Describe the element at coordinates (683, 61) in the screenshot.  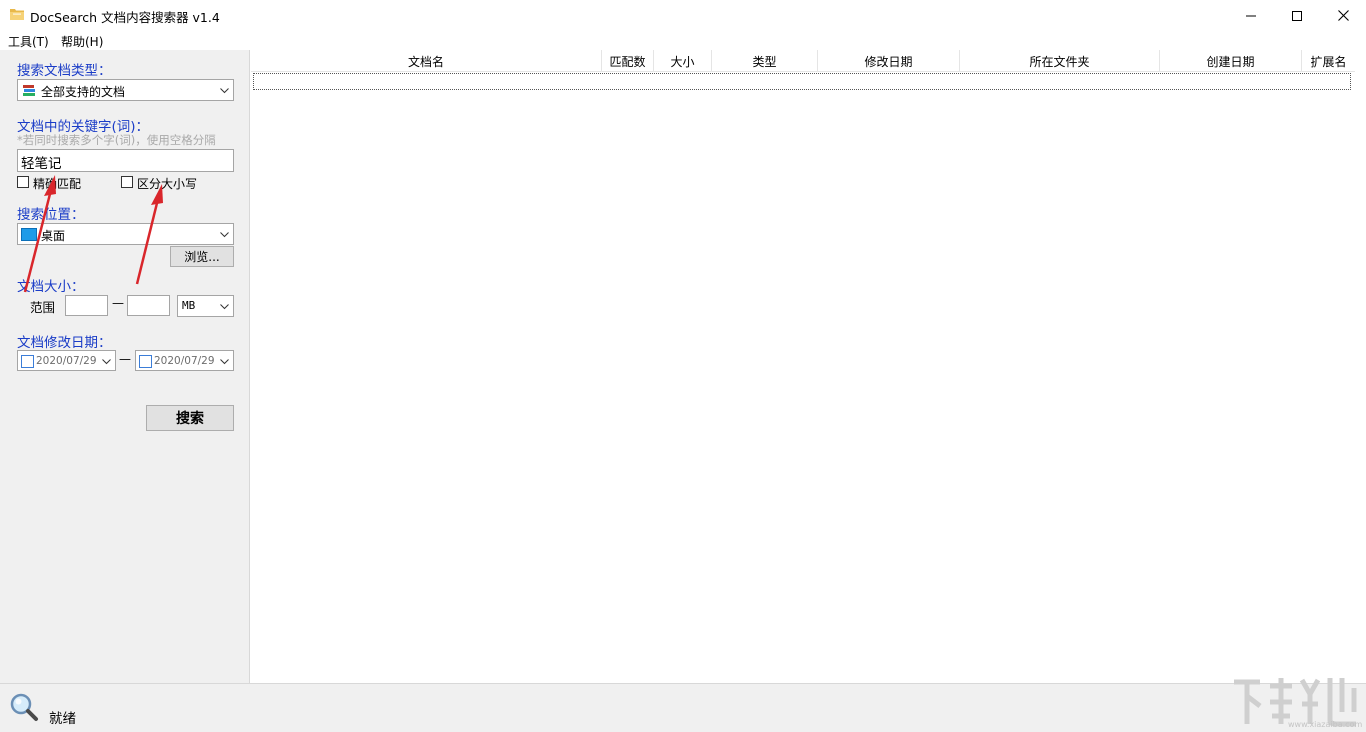
I see `col-size: 大小` at that location.